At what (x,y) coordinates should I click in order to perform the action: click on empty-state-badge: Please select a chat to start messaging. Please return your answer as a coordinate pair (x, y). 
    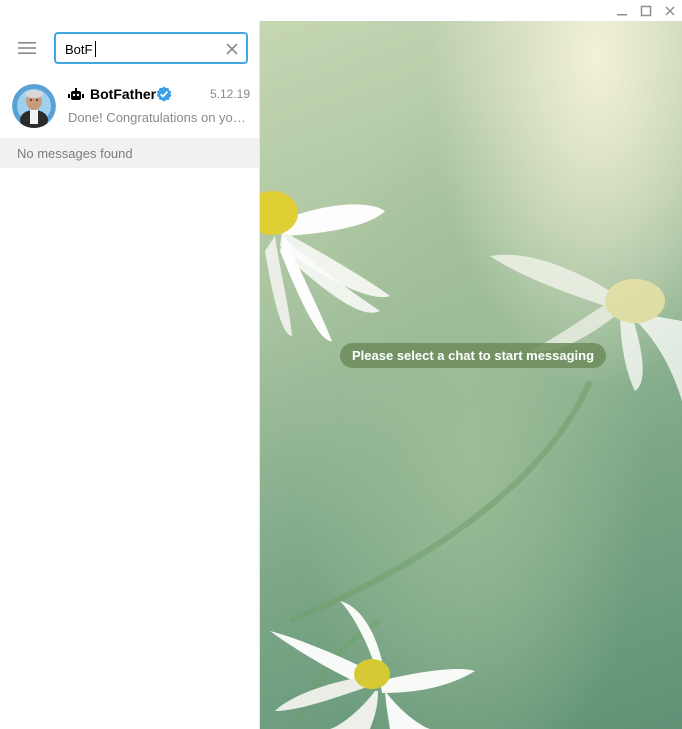
    Looking at the image, I should click on (473, 355).